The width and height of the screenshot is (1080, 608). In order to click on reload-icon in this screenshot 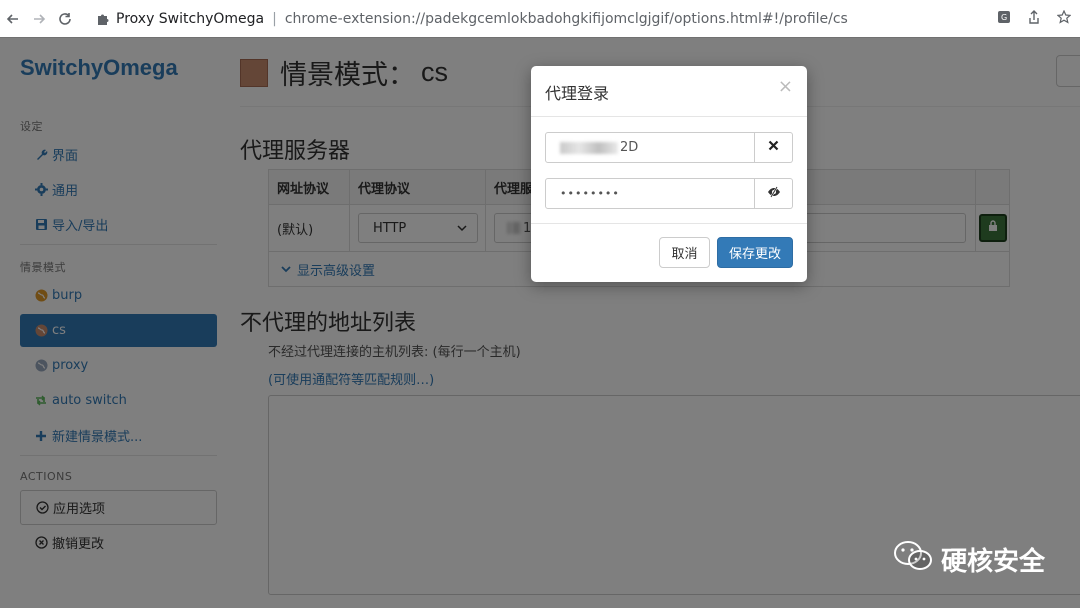, I will do `click(65, 19)`.